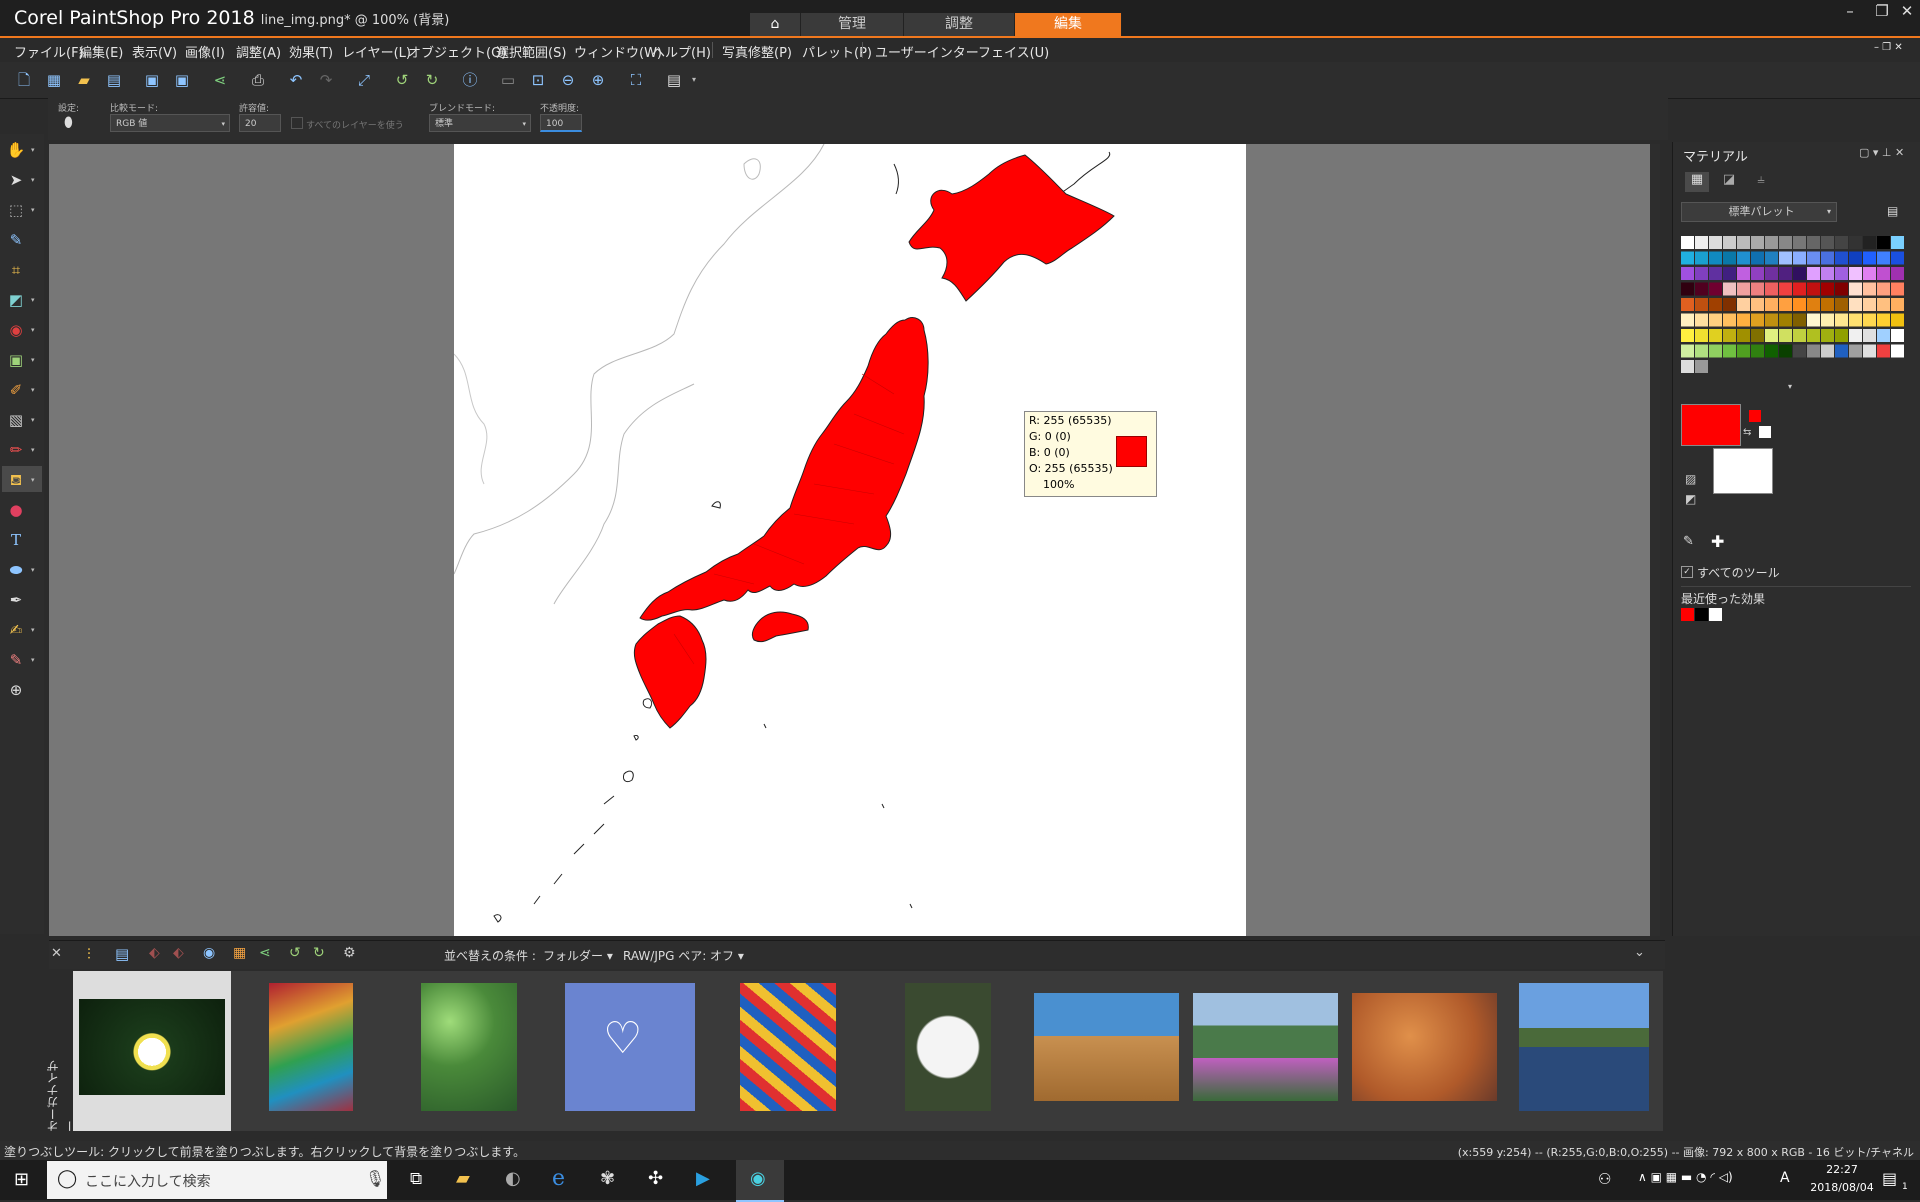 Image resolution: width=1920 pixels, height=1202 pixels. Describe the element at coordinates (1106, 1047) in the screenshot. I see `thumbnail-rock-arch` at that location.